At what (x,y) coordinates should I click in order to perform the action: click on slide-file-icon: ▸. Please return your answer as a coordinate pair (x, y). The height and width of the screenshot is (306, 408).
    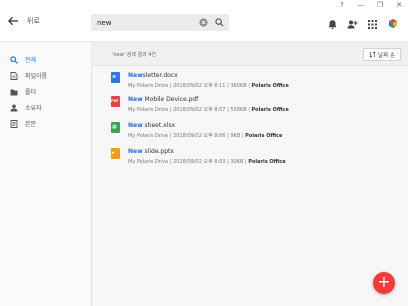
    Looking at the image, I should click on (115, 153).